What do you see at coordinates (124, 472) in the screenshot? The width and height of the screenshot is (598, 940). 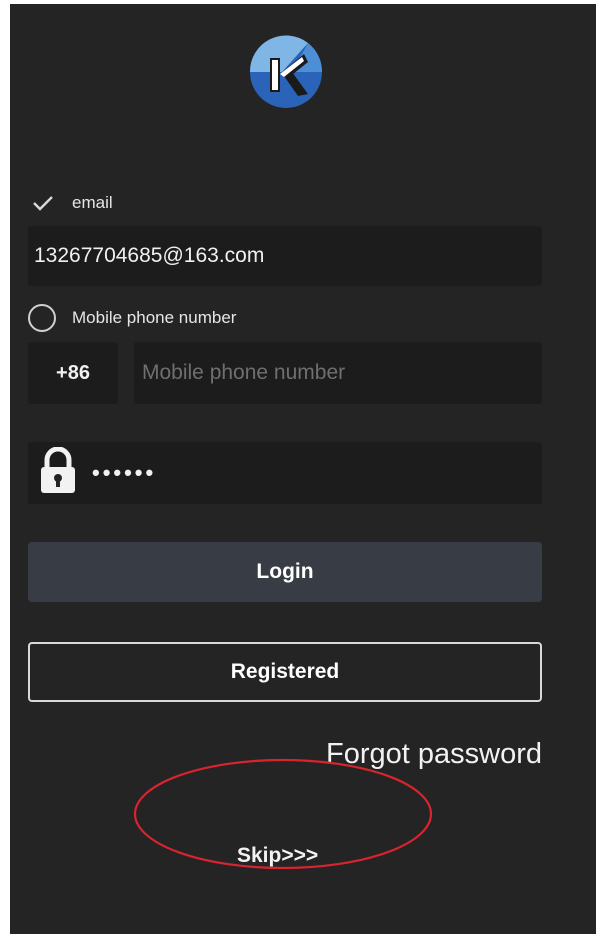 I see `password-mask: ••••••` at bounding box center [124, 472].